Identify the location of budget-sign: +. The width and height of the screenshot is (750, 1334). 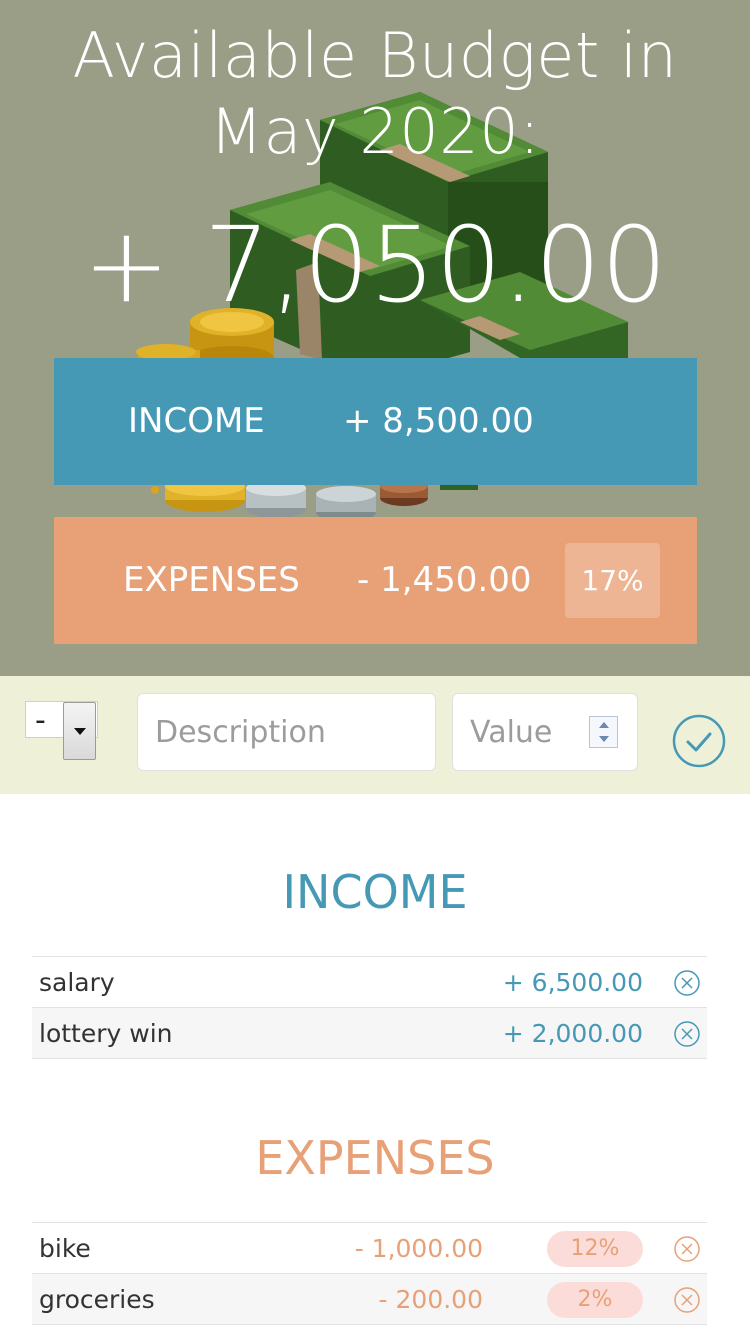
(126, 265).